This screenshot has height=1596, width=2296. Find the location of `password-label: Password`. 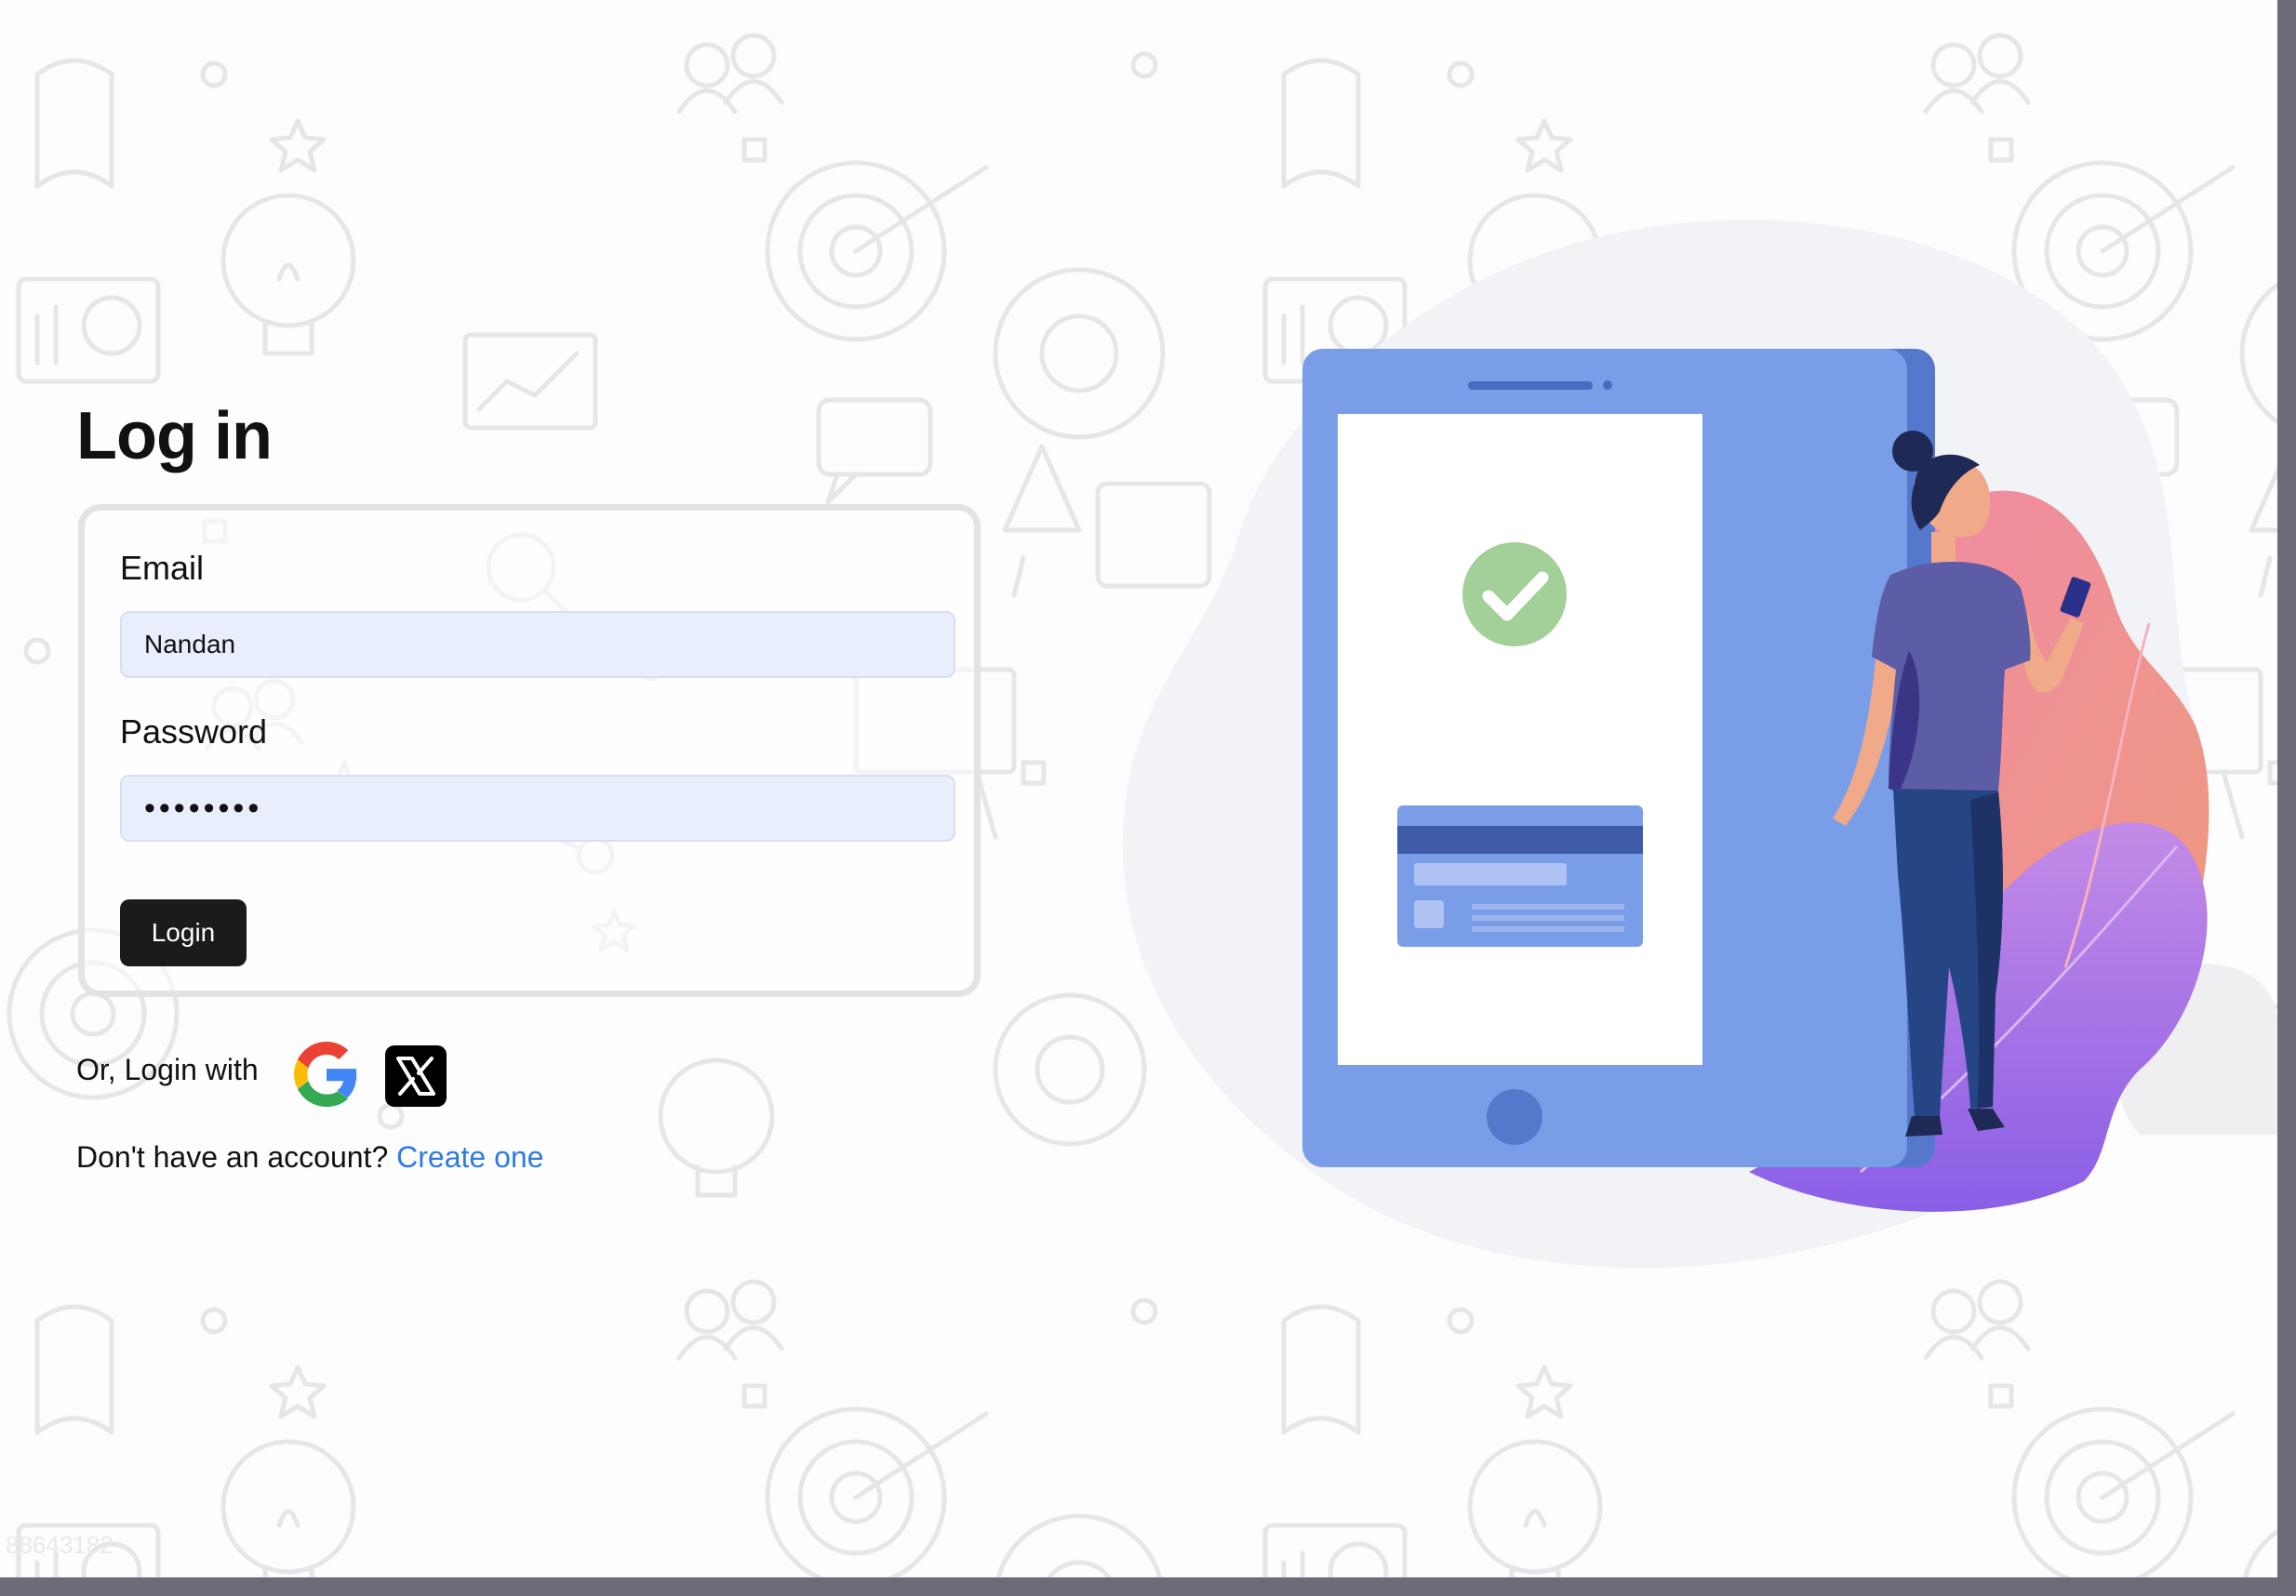

password-label: Password is located at coordinates (194, 732).